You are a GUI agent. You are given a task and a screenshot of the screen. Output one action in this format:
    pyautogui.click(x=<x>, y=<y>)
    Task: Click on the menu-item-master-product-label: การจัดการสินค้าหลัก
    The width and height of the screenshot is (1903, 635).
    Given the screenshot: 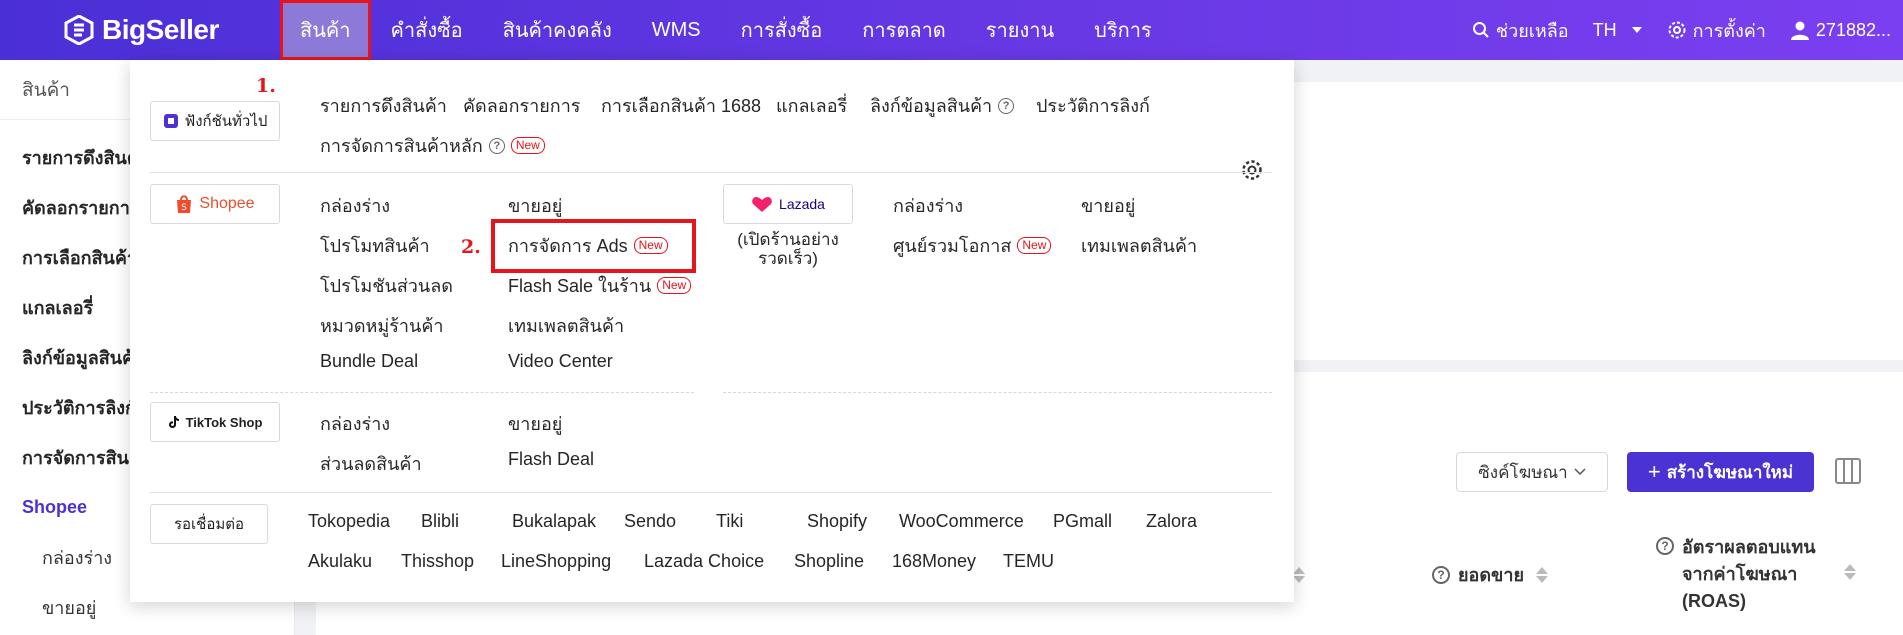 What is the action you would take?
    pyautogui.click(x=401, y=146)
    